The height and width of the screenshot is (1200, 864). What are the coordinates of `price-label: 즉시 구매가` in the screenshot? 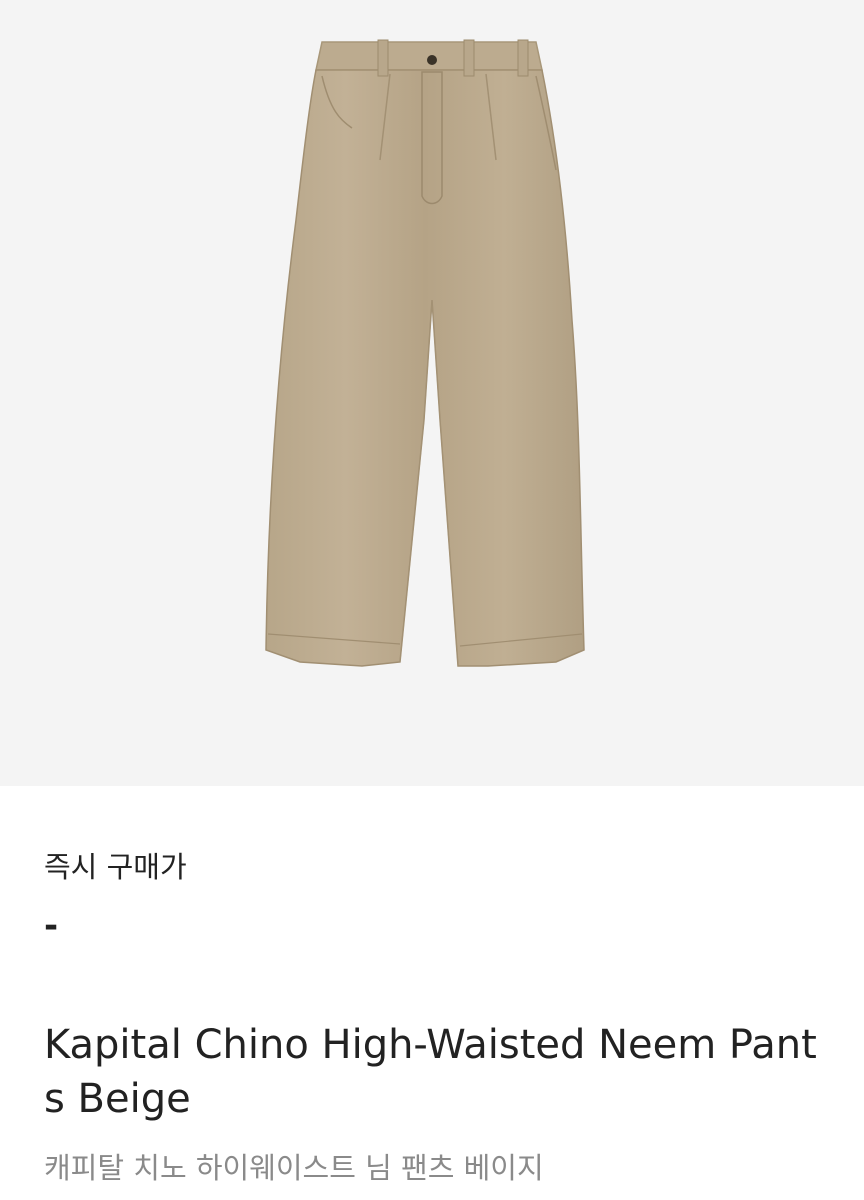 It's located at (115, 867).